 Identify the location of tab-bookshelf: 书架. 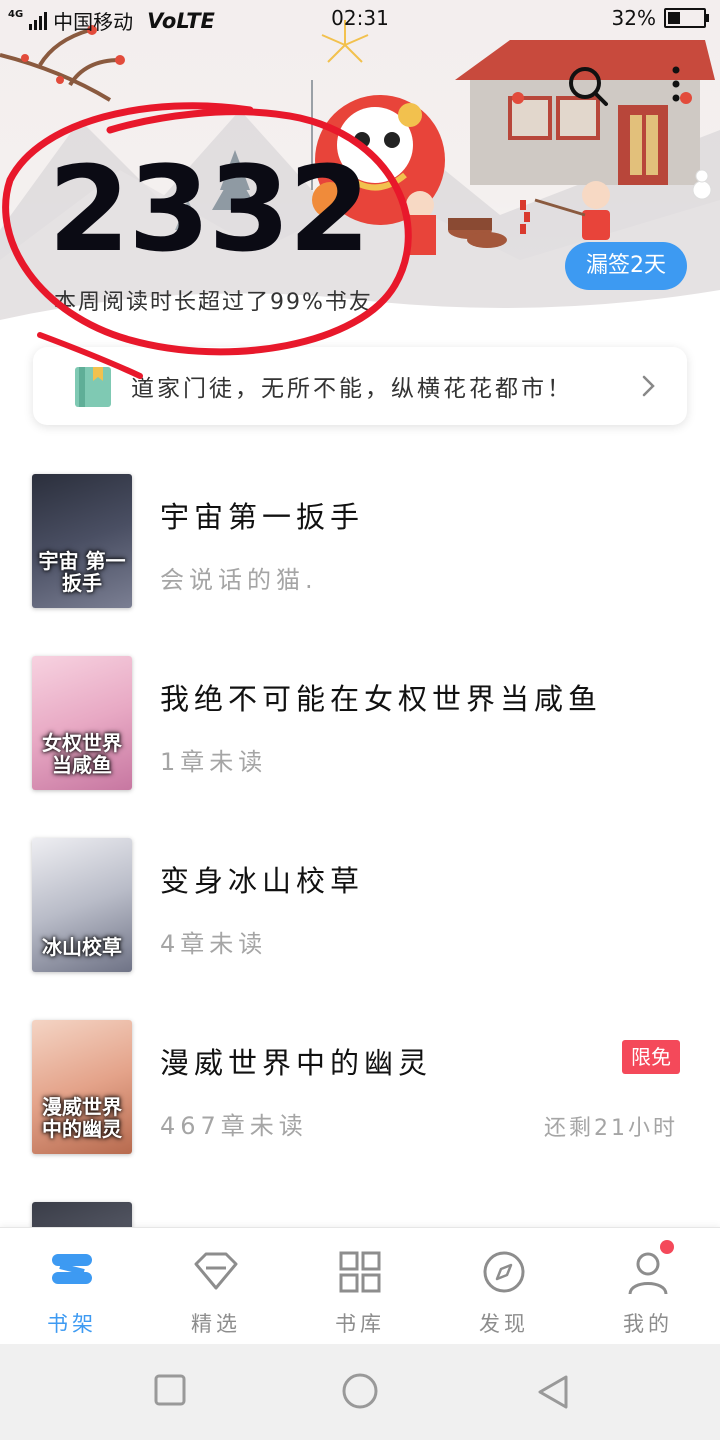
(72, 1286).